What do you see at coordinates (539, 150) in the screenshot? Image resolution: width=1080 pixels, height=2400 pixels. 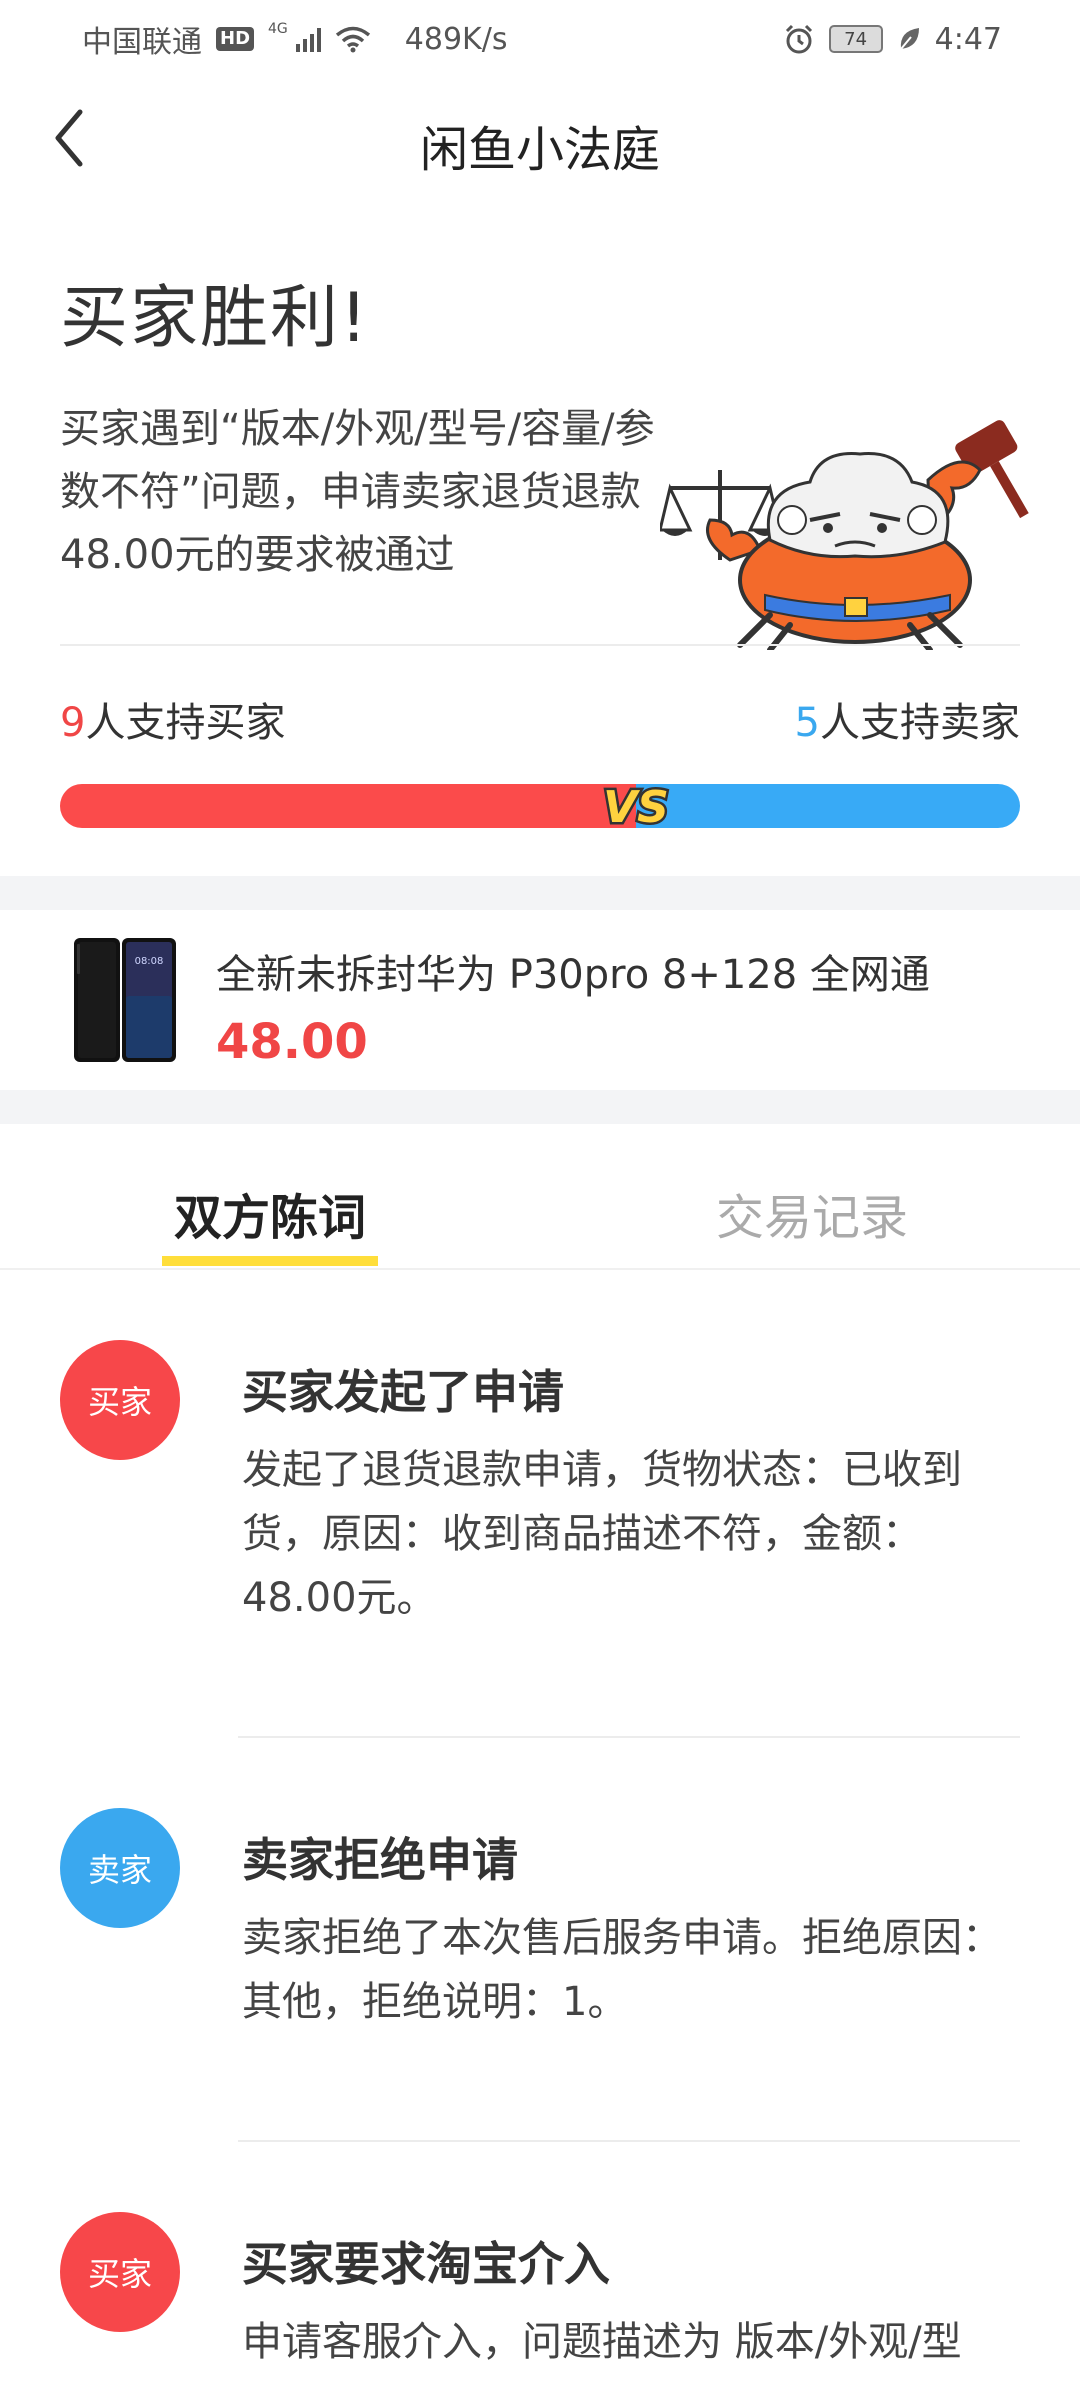 I see `page-title: 闲鱼小法庭` at bounding box center [539, 150].